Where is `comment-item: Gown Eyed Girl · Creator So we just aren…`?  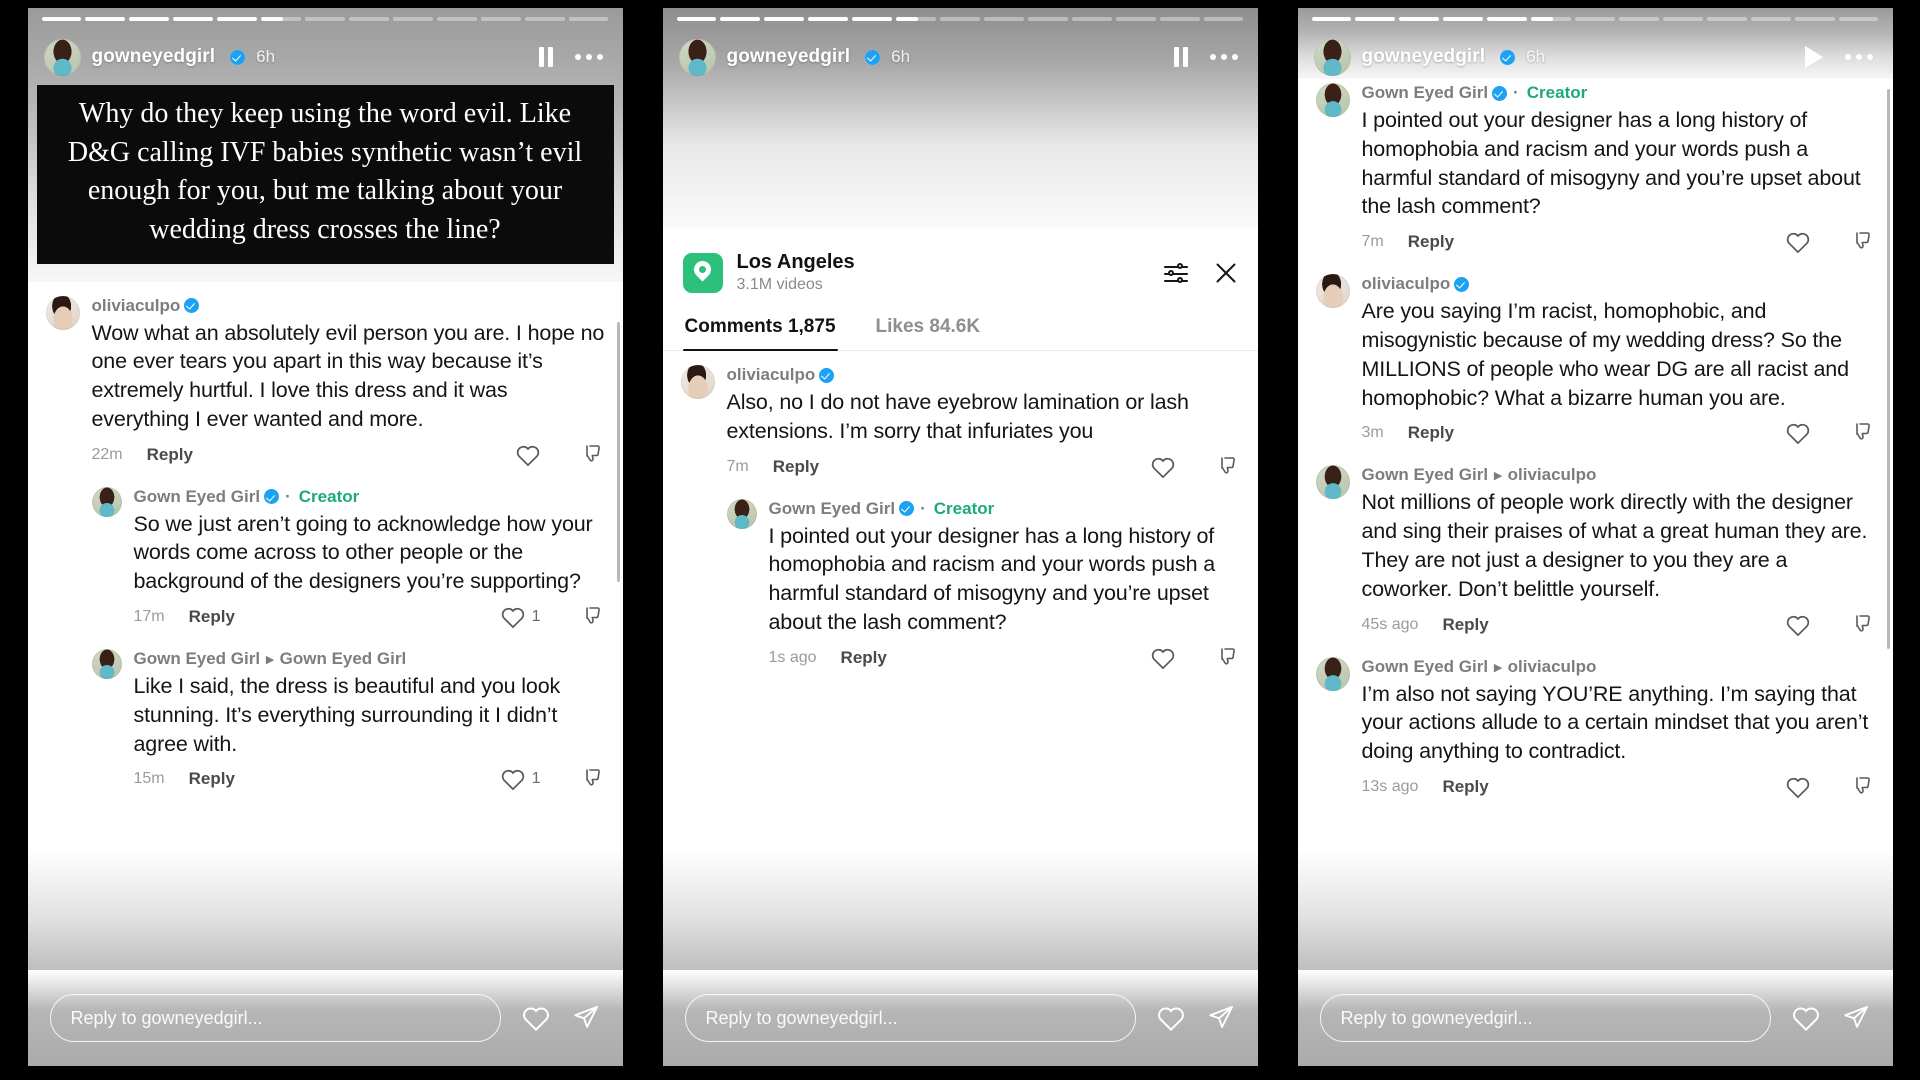 comment-item: Gown Eyed Girl · Creator So we just aren… is located at coordinates (325, 565).